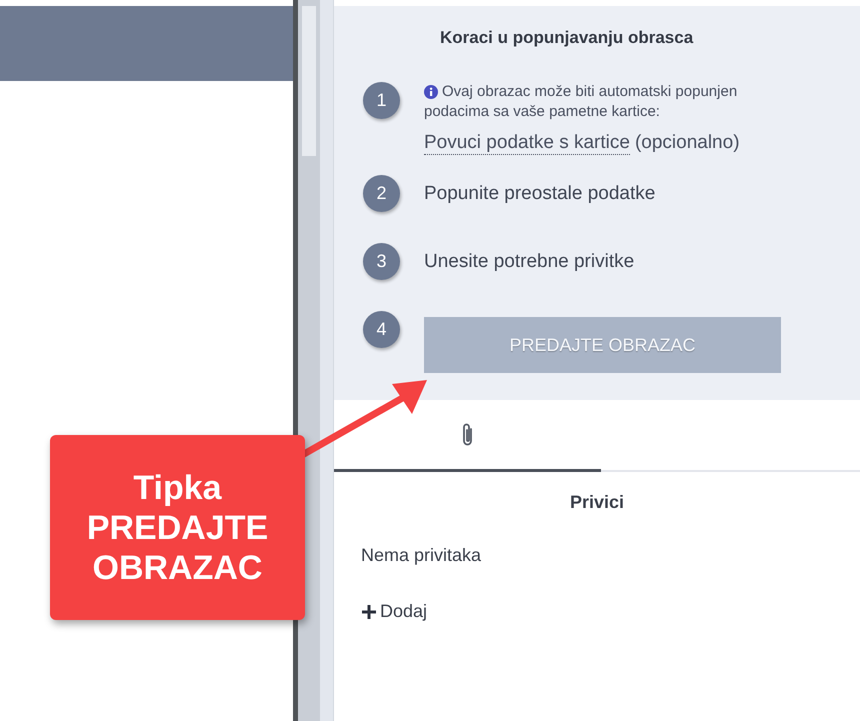 The height and width of the screenshot is (721, 860). I want to click on optional-note: (opcionalno), so click(687, 143).